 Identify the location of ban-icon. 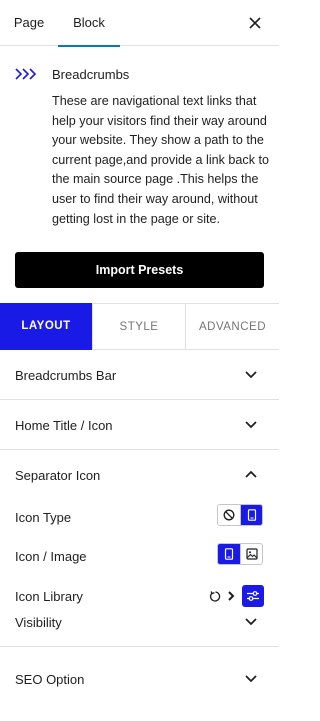
(229, 515).